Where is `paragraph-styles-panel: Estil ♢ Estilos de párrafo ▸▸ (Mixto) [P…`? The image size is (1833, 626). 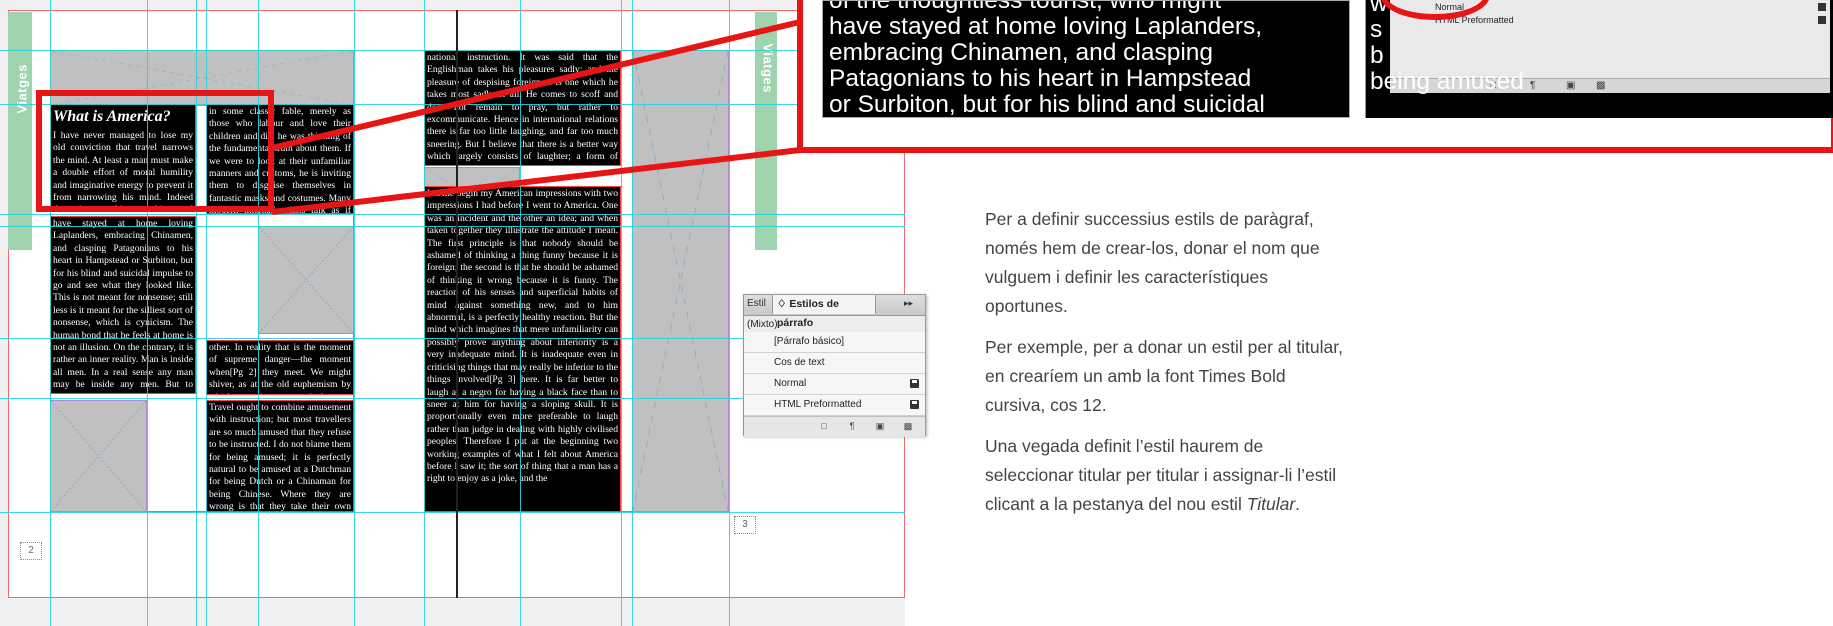 paragraph-styles-panel: Estil ♢ Estilos de párrafo ▸▸ (Mixto) [P… is located at coordinates (834, 365).